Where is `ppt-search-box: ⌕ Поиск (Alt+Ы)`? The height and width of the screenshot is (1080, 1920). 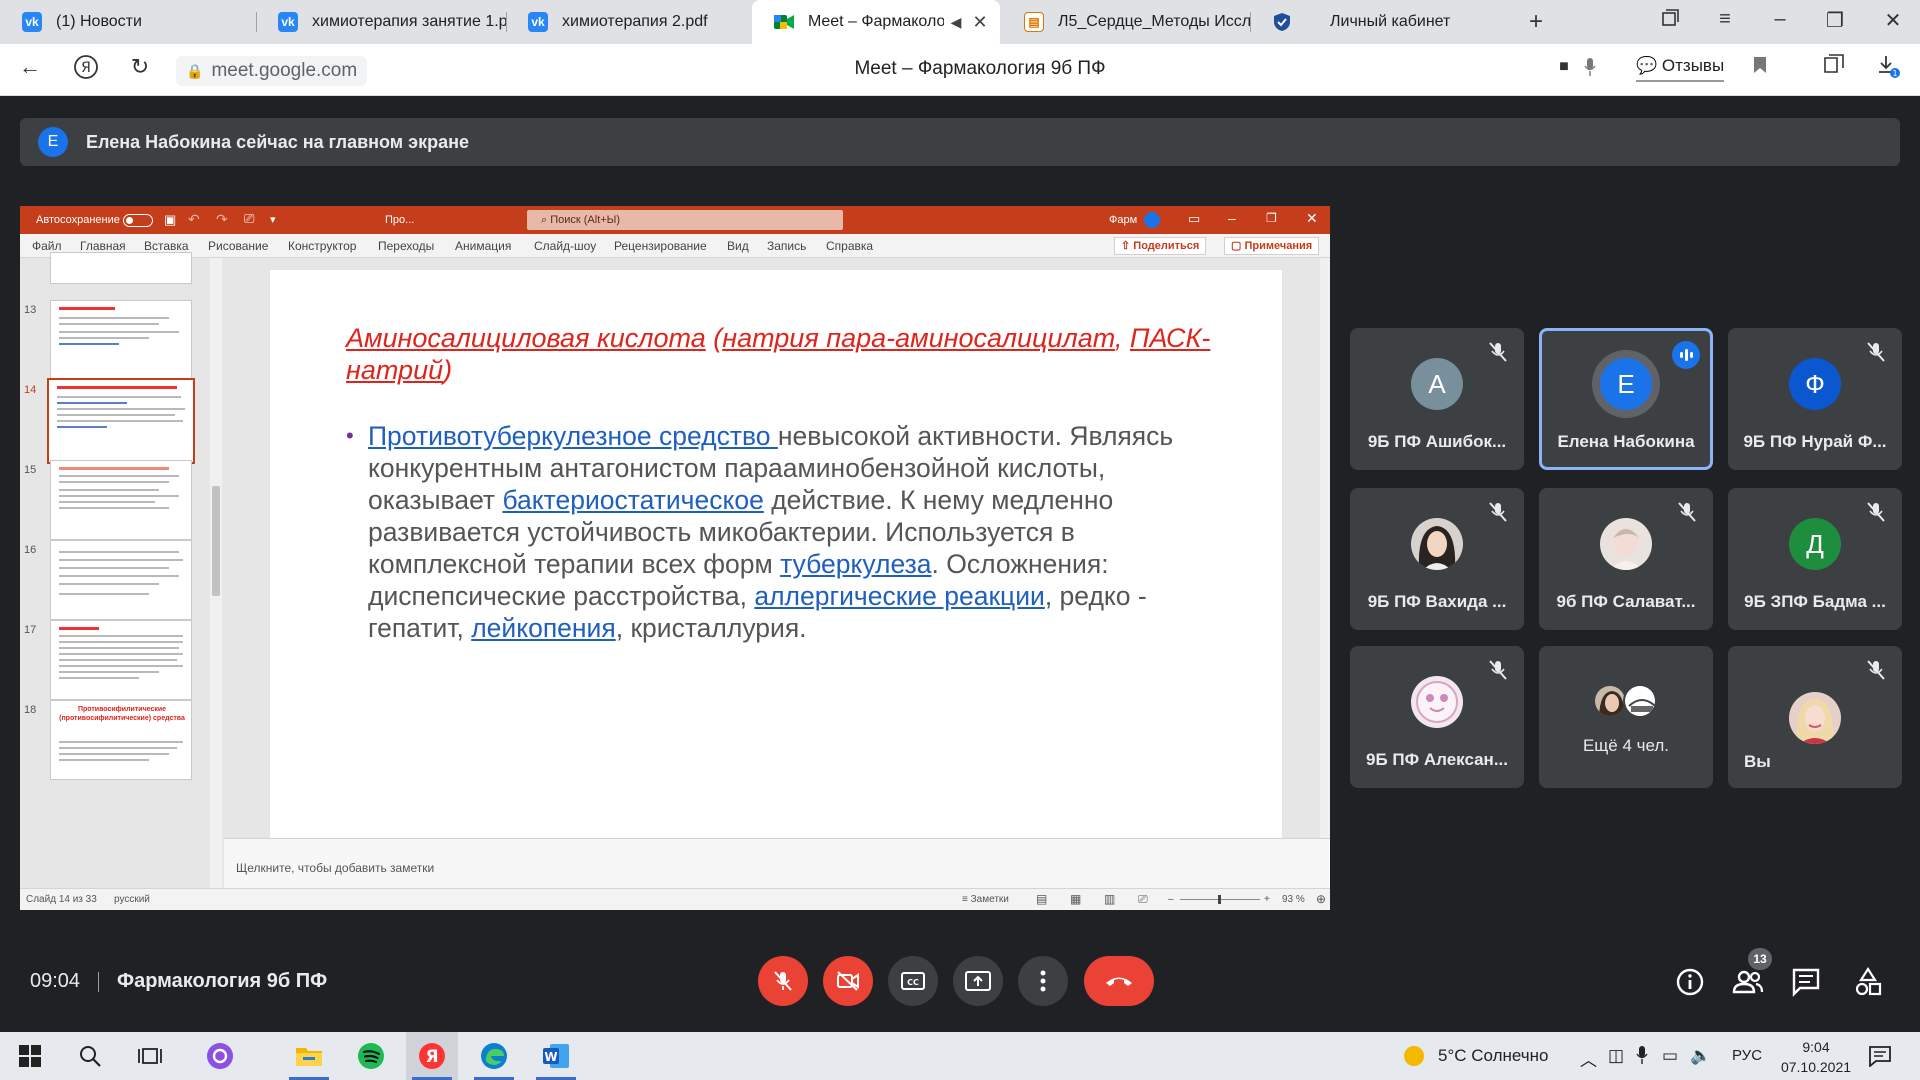
ppt-search-box: ⌕ Поиск (Alt+Ы) is located at coordinates (685, 220).